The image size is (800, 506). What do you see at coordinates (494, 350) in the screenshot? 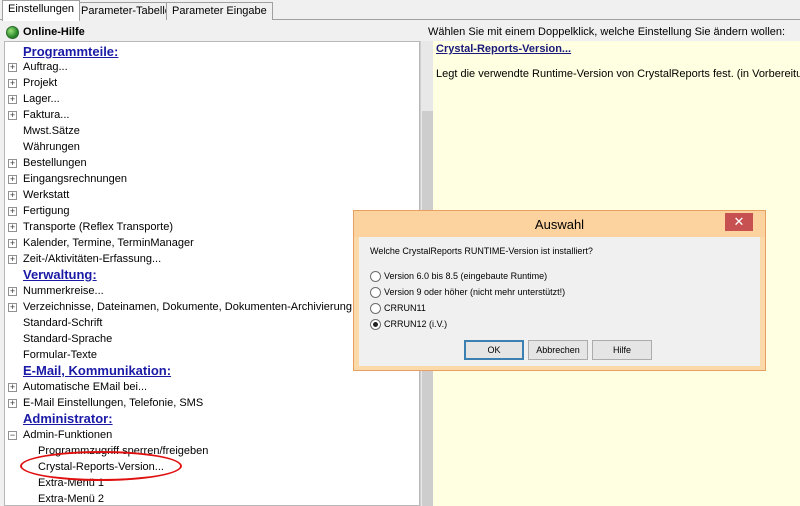
I see `ok-button: OK` at bounding box center [494, 350].